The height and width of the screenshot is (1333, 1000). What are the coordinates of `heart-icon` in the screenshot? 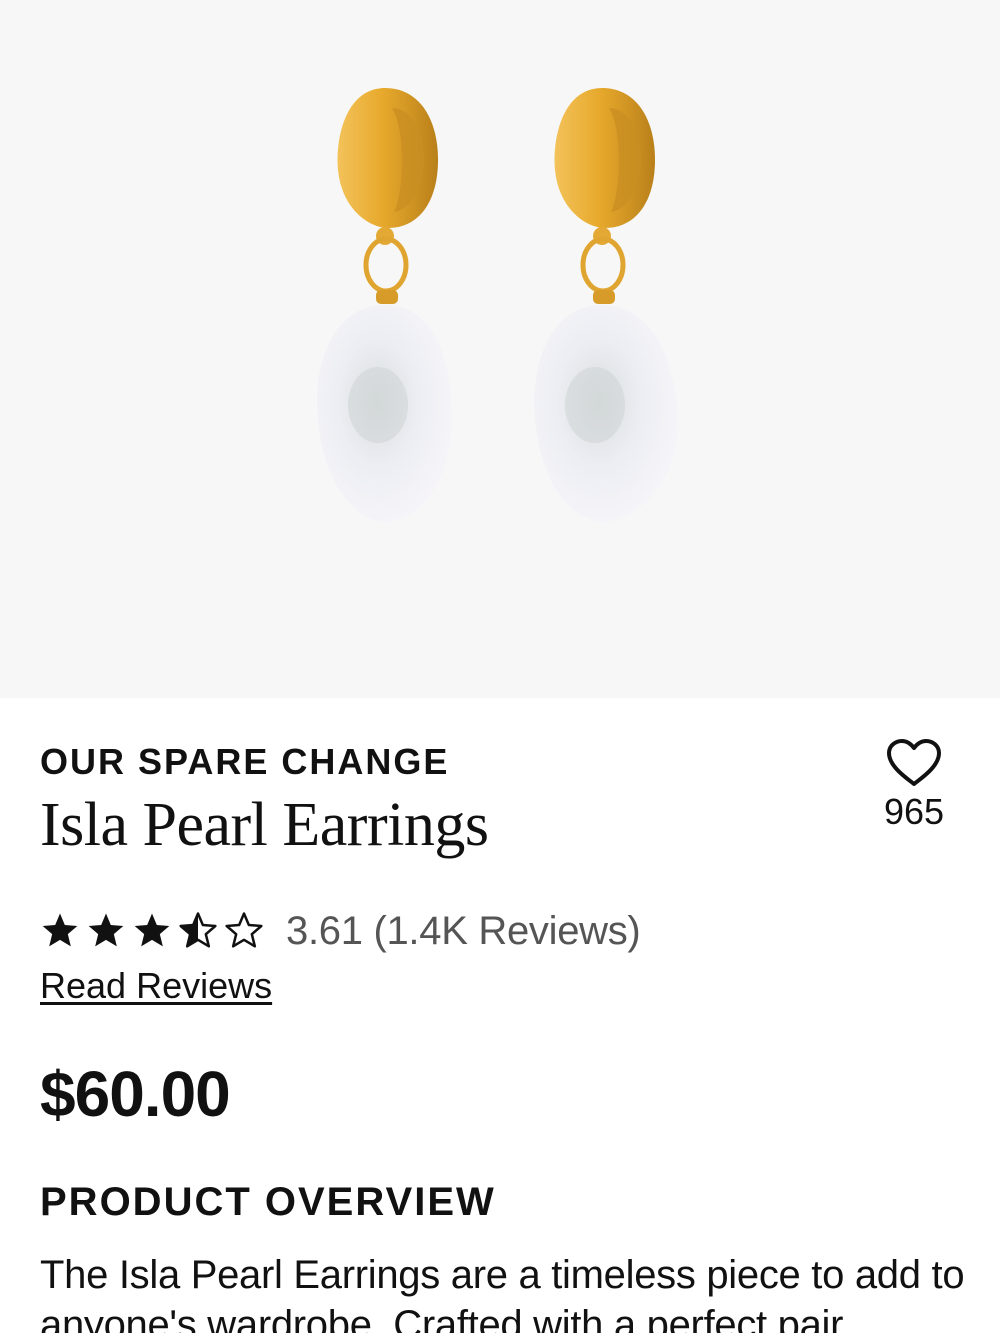 It's located at (914, 763).